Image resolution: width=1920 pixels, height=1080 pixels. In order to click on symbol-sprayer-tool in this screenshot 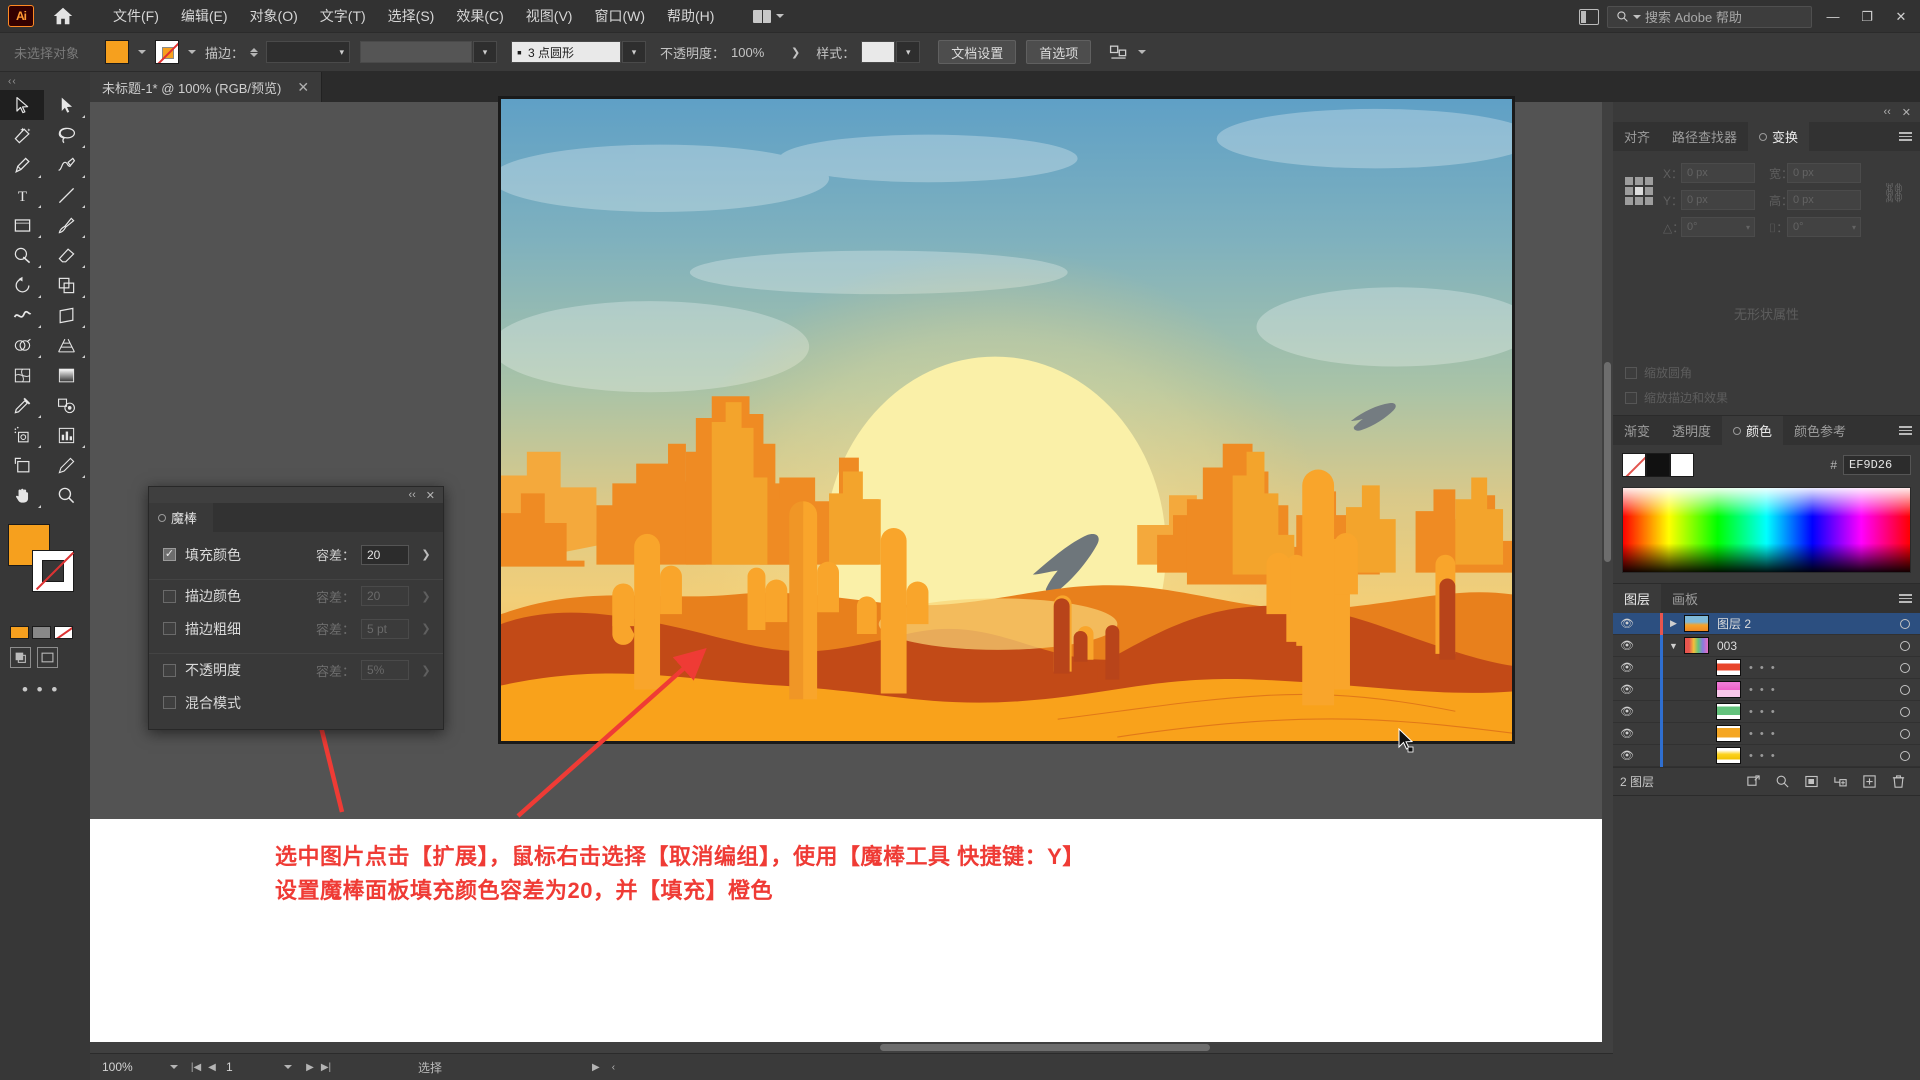, I will do `click(22, 435)`.